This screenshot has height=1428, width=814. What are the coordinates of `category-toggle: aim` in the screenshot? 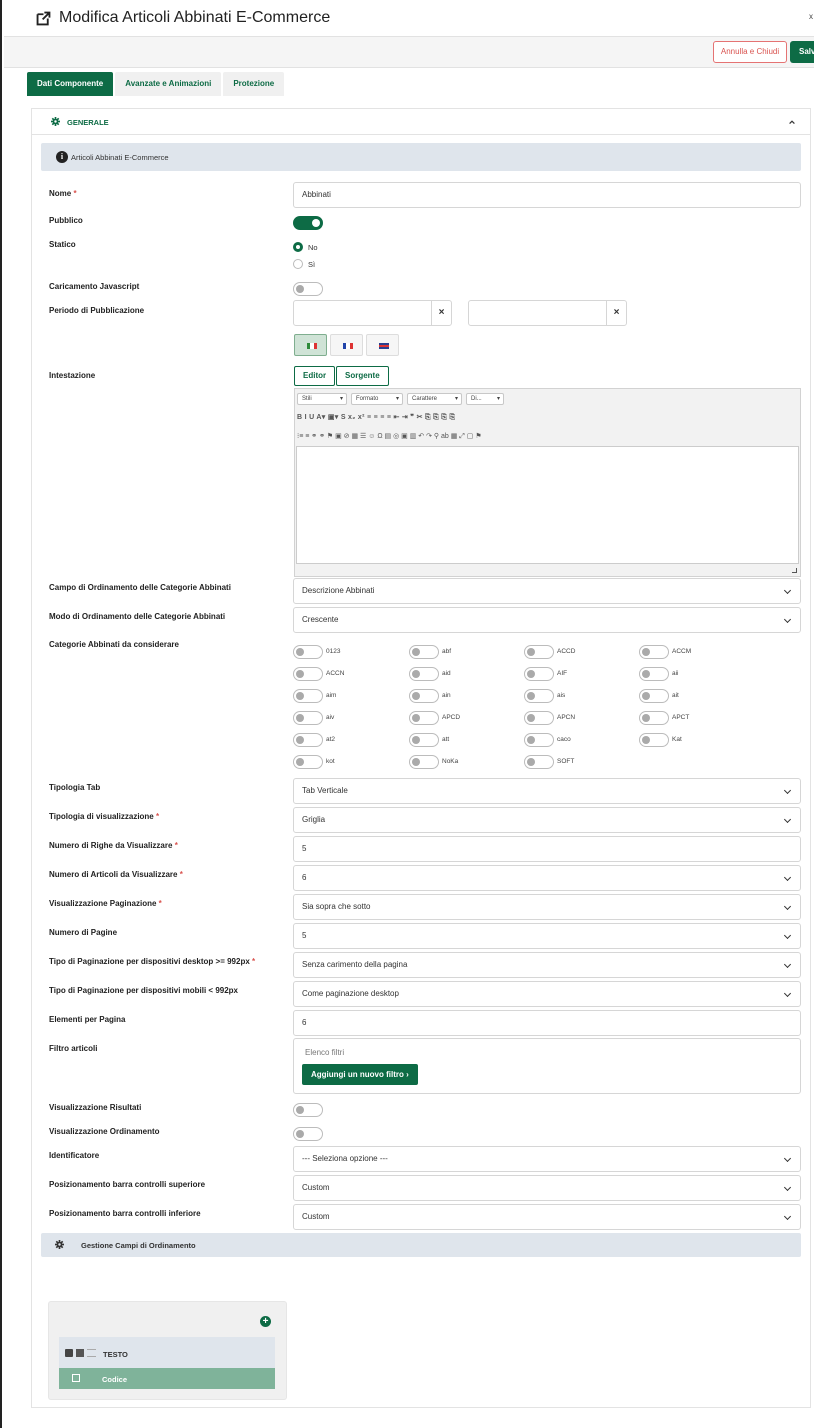 It's located at (314, 696).